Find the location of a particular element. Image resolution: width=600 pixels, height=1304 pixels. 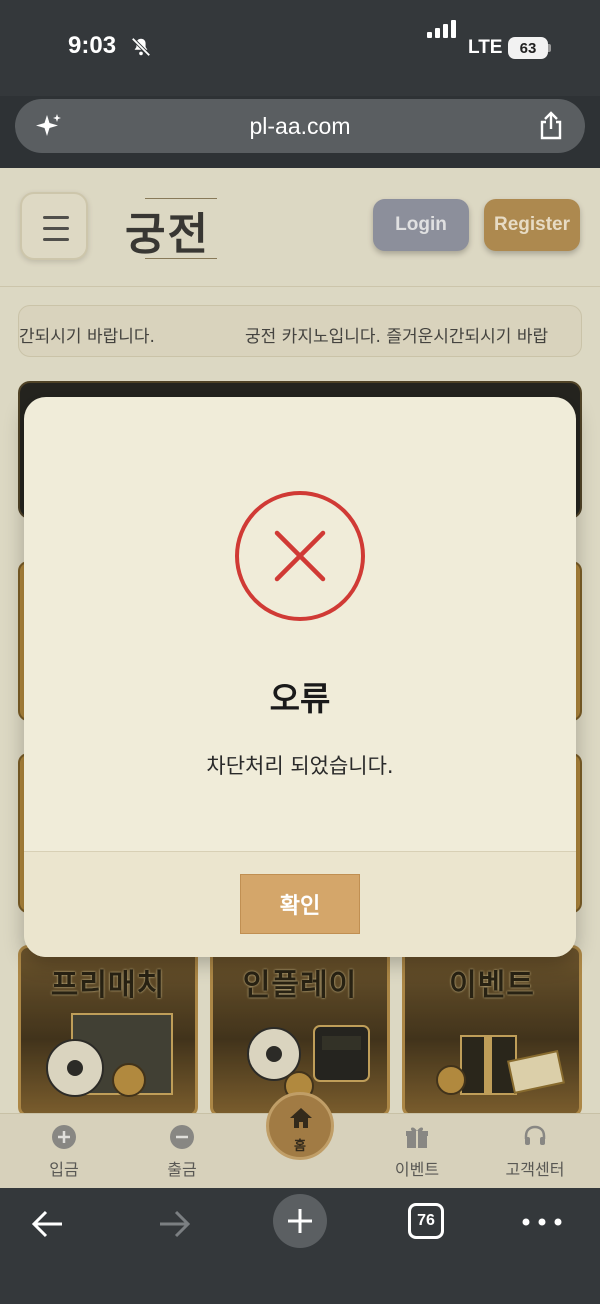

address-bar: pl-aa.com is located at coordinates (300, 126).